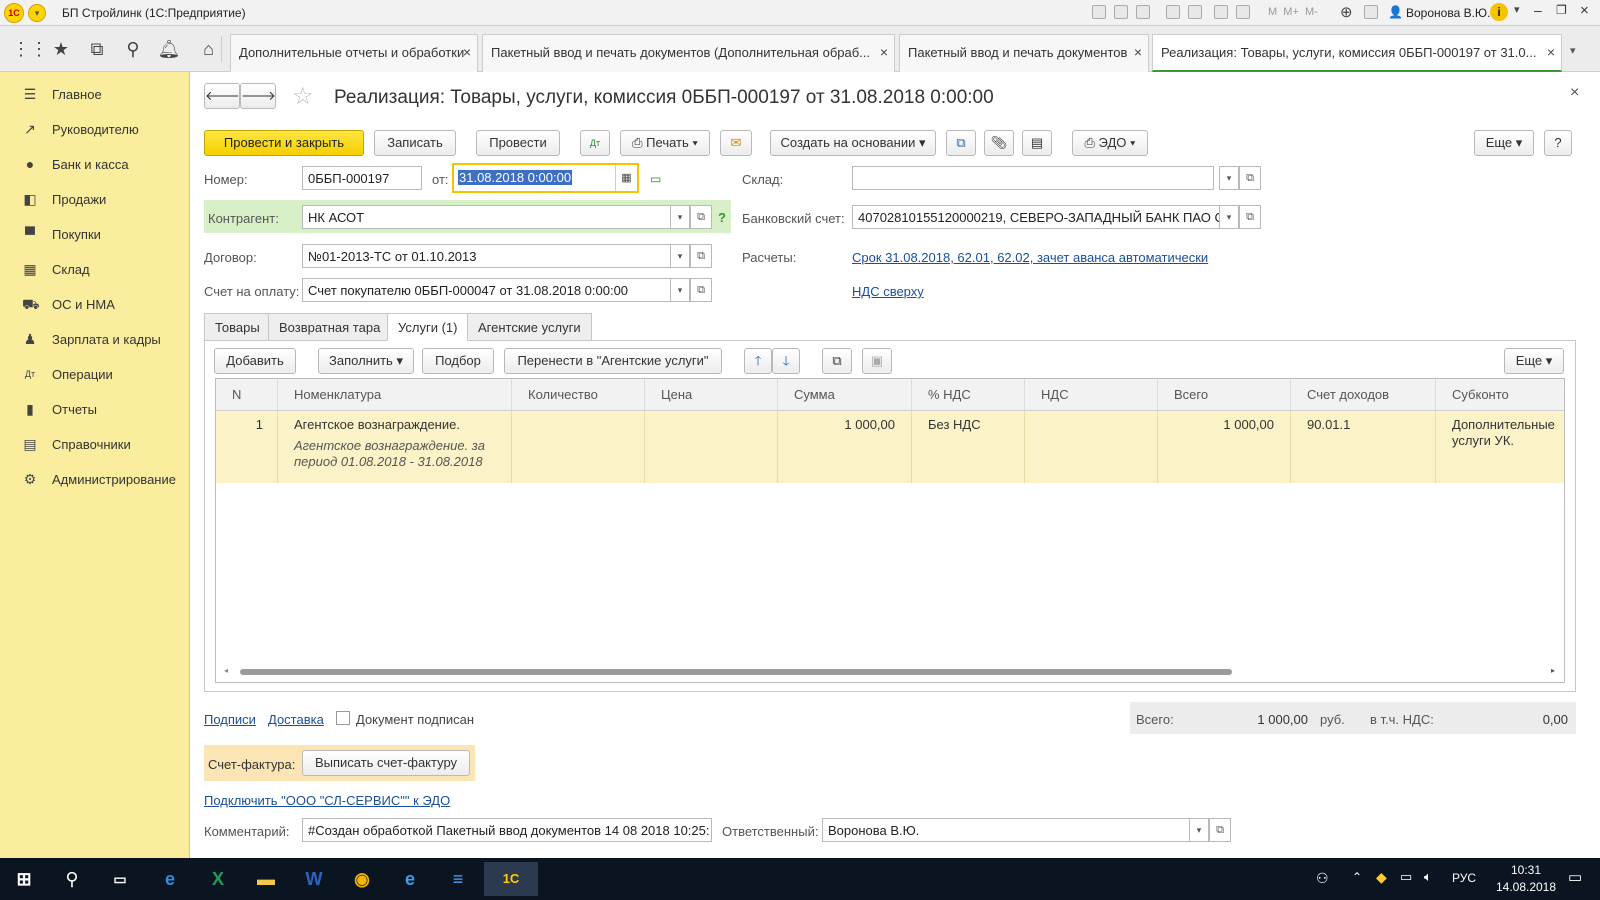  What do you see at coordinates (1229, 217) in the screenshot?
I see `bank-dropdown-icon: ▾` at bounding box center [1229, 217].